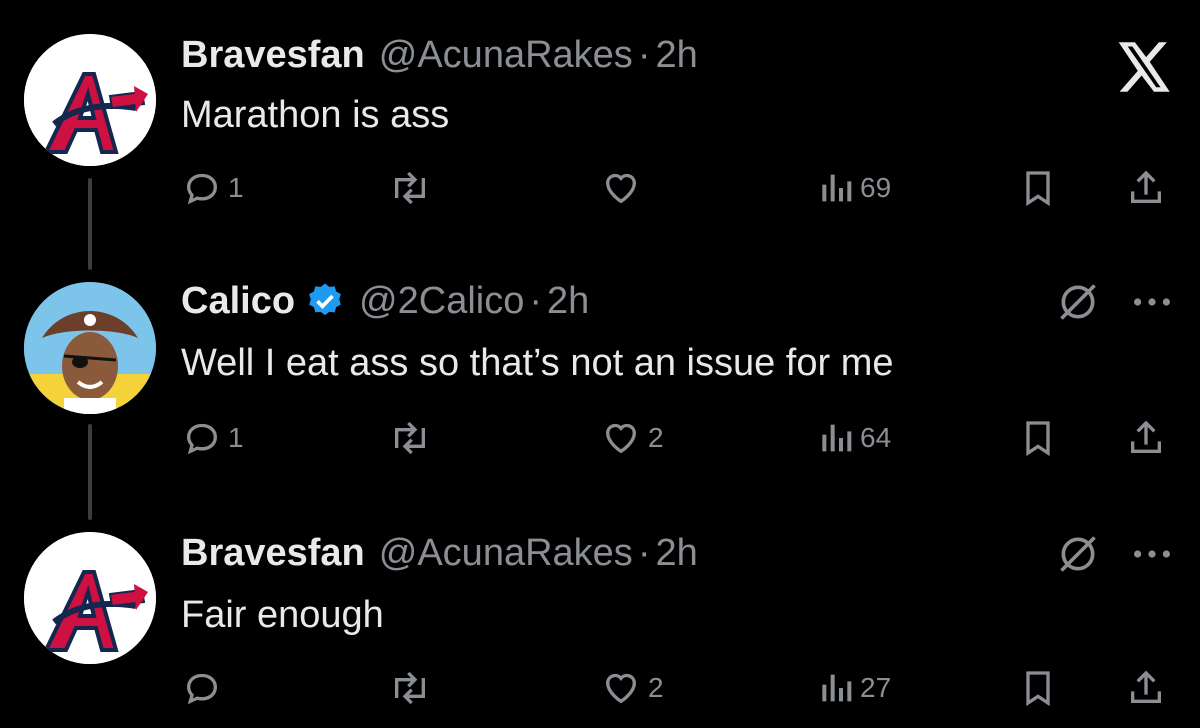 This screenshot has height=728, width=1200. I want to click on views-button: 64, so click(854, 438).